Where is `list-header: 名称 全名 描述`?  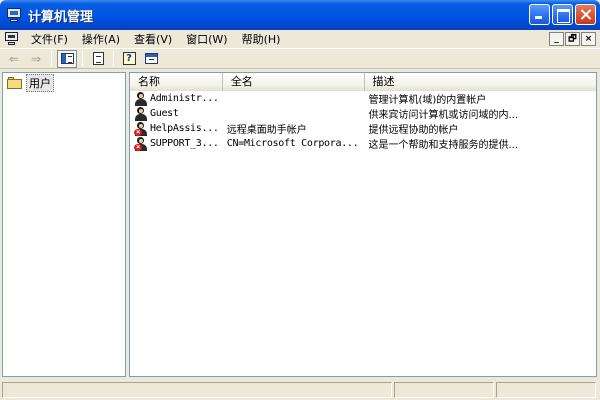
list-header: 名称 全名 描述 is located at coordinates (363, 82).